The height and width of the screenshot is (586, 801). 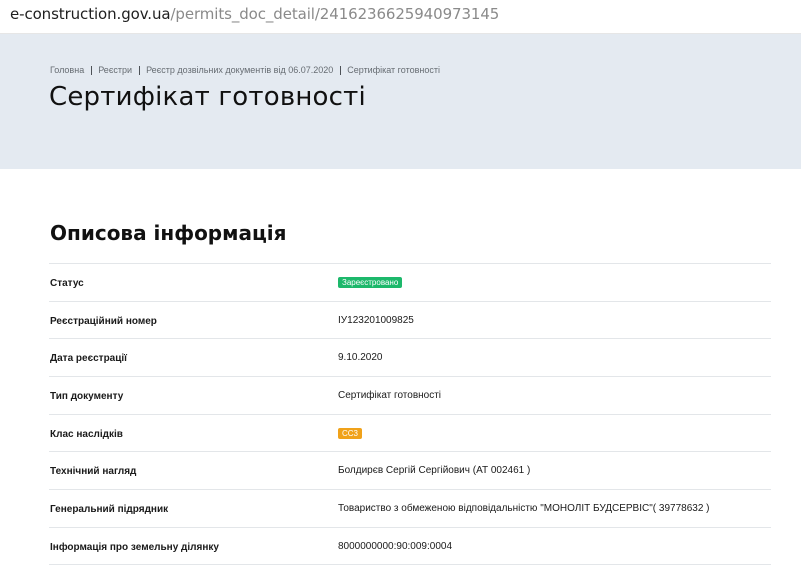 I want to click on row-label: Статус, so click(x=67, y=283).